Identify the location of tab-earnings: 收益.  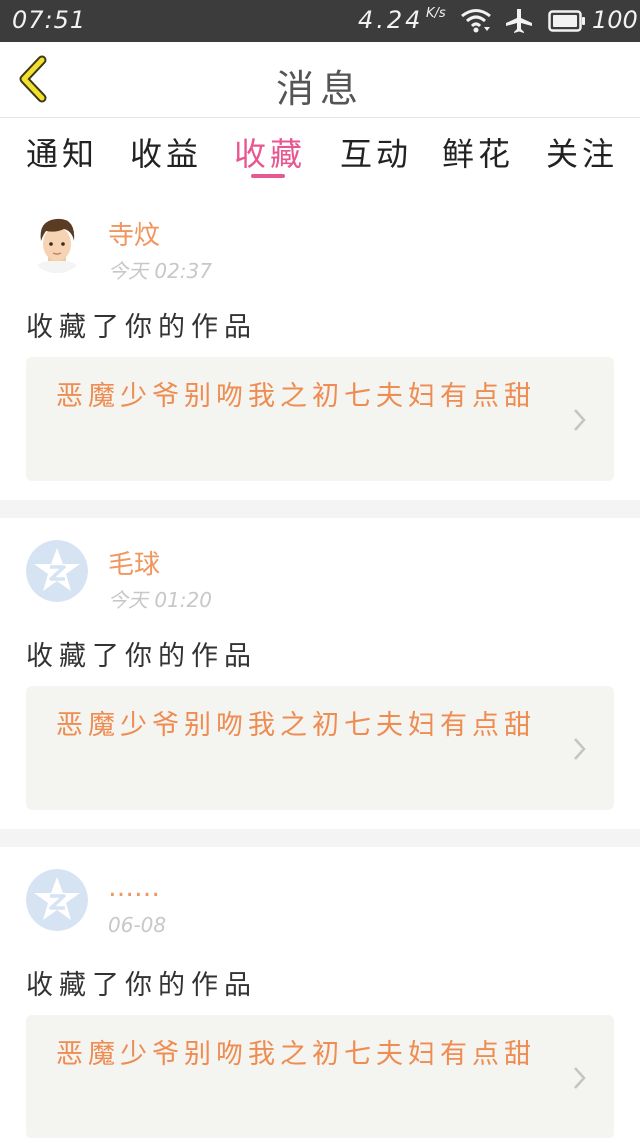
(166, 152).